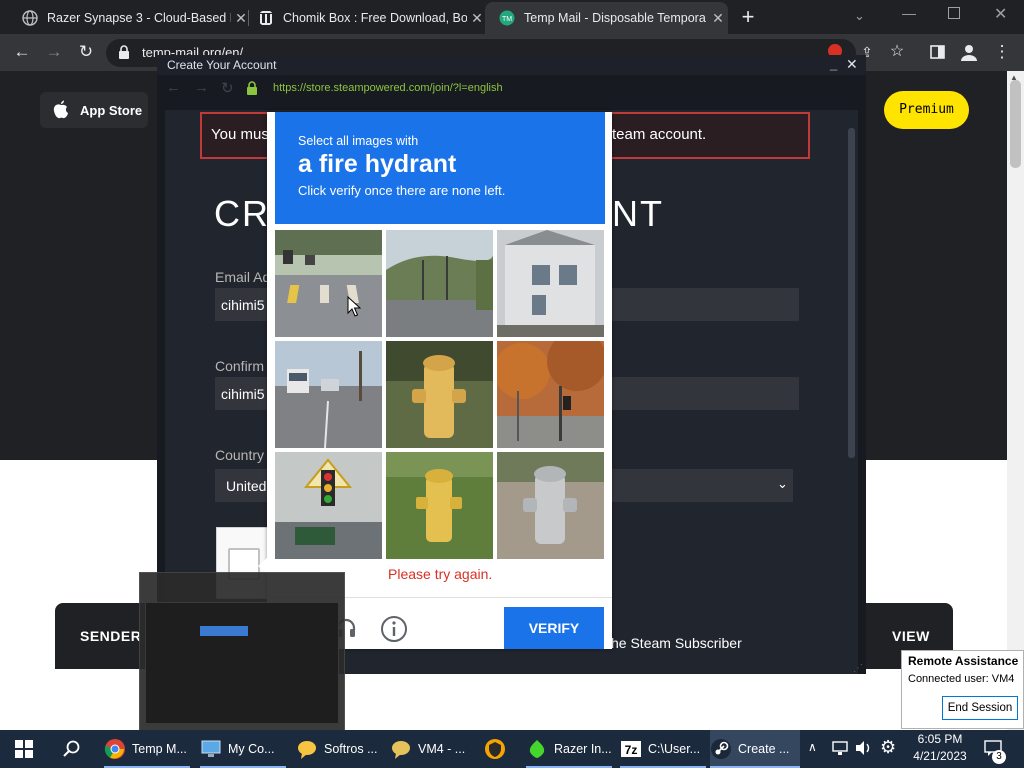 The height and width of the screenshot is (768, 1024). Describe the element at coordinates (1015, 400) in the screenshot. I see `page-scrollbar` at that location.